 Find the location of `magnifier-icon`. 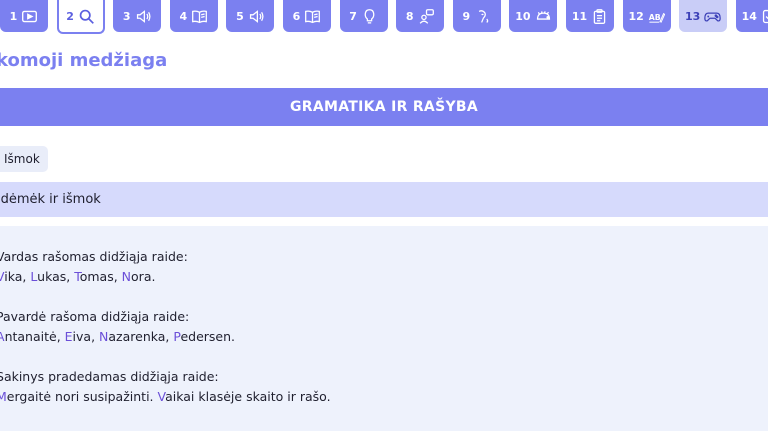

magnifier-icon is located at coordinates (86, 16).